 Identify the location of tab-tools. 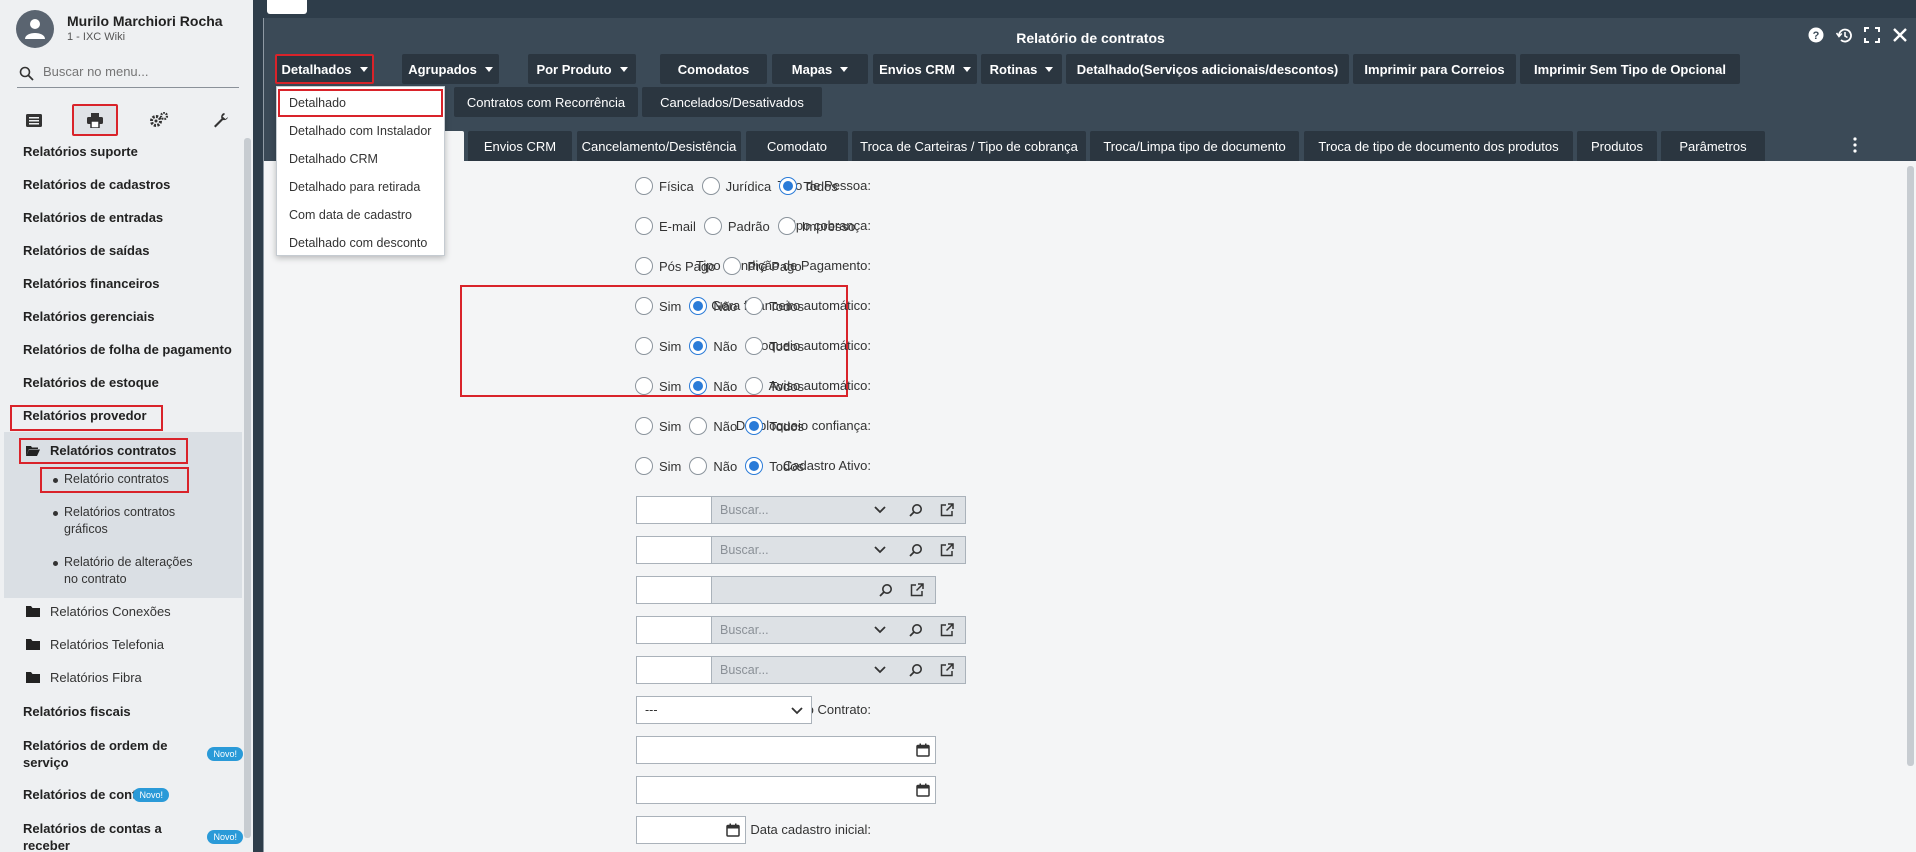
(221, 120).